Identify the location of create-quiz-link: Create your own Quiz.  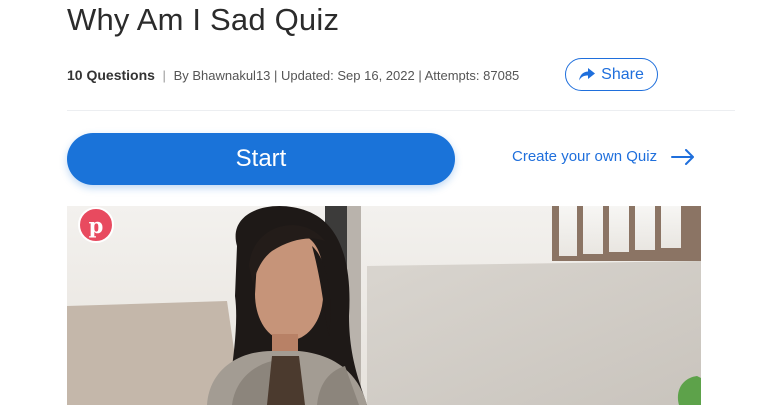
(603, 156).